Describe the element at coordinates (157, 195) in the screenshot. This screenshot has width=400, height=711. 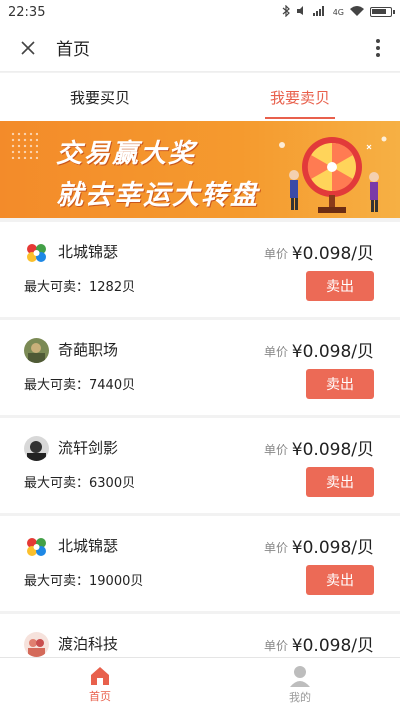
I see `banner-subheadline: 就去幸运大转盘` at that location.